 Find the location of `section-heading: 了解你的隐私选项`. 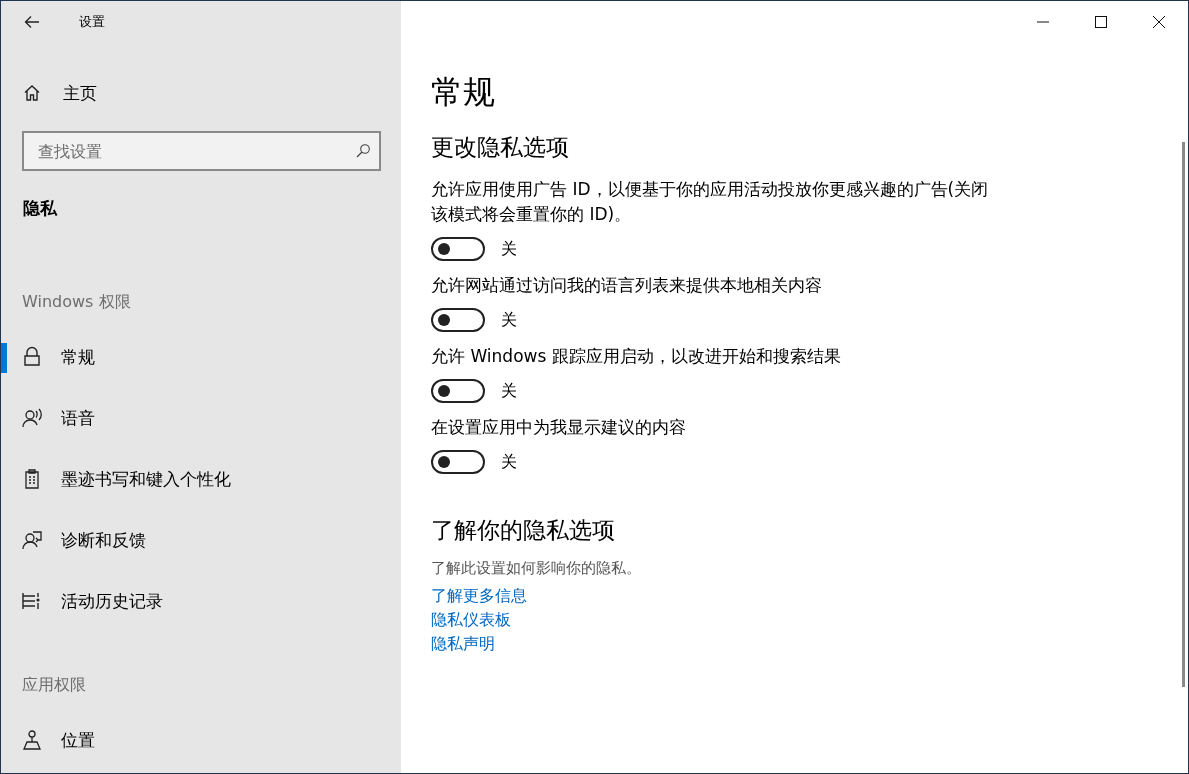

section-heading: 了解你的隐私选项 is located at coordinates (523, 530).